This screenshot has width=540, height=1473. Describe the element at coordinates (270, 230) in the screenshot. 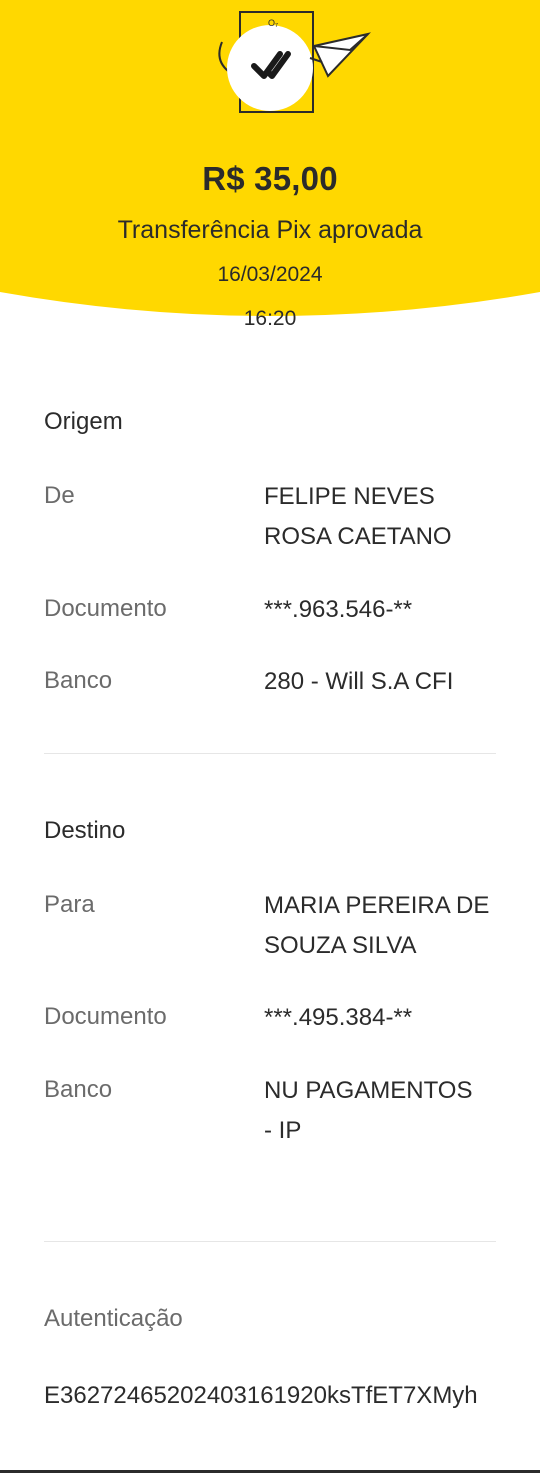

I see `transfer-status: Transferência Pix aprovada` at that location.